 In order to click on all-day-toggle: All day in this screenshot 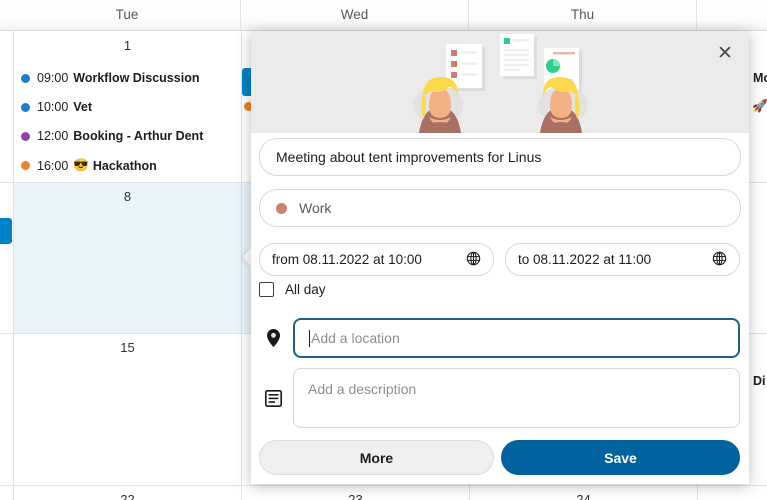, I will do `click(292, 289)`.